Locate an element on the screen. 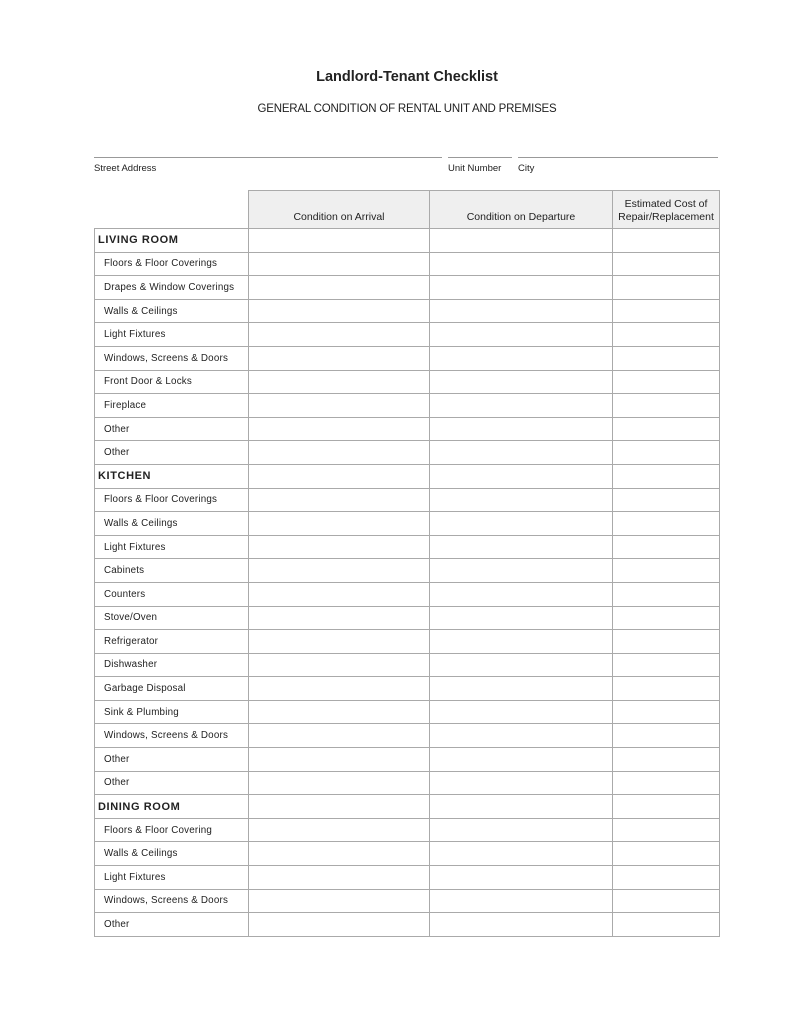  table-row: Light Fixtures is located at coordinates (407, 547).